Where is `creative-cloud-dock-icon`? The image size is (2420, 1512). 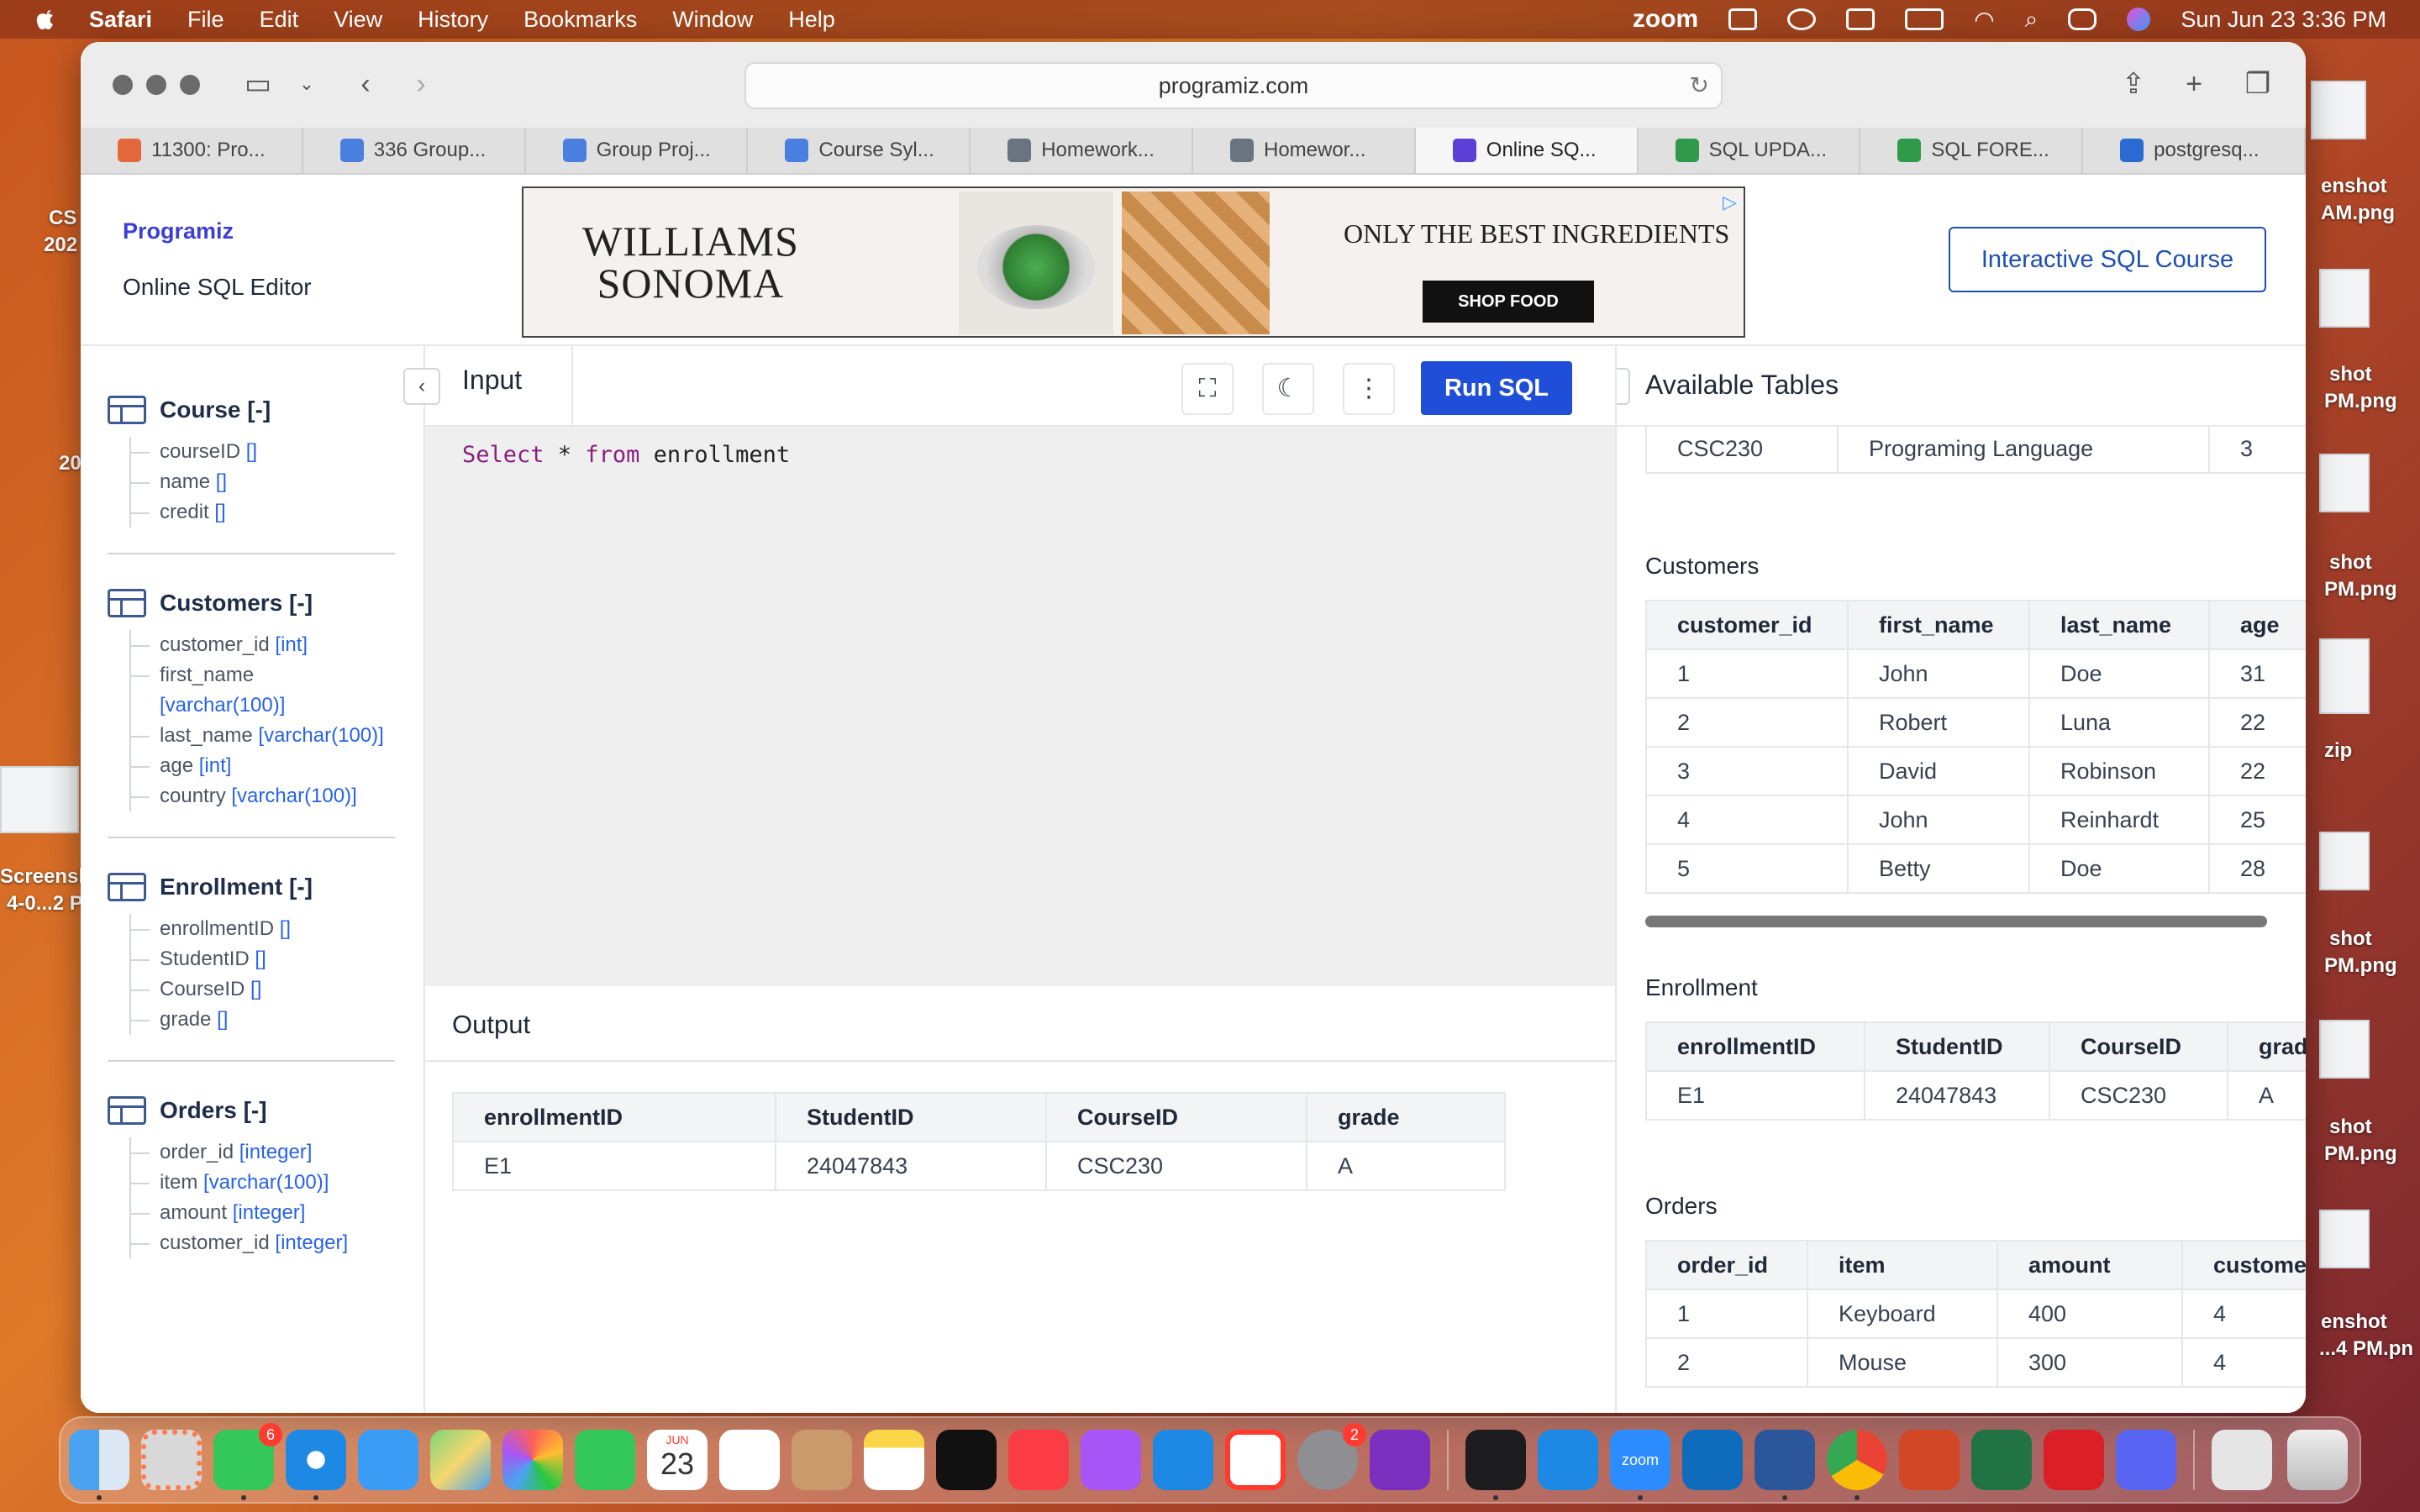
creative-cloud-dock-icon is located at coordinates (2074, 1460).